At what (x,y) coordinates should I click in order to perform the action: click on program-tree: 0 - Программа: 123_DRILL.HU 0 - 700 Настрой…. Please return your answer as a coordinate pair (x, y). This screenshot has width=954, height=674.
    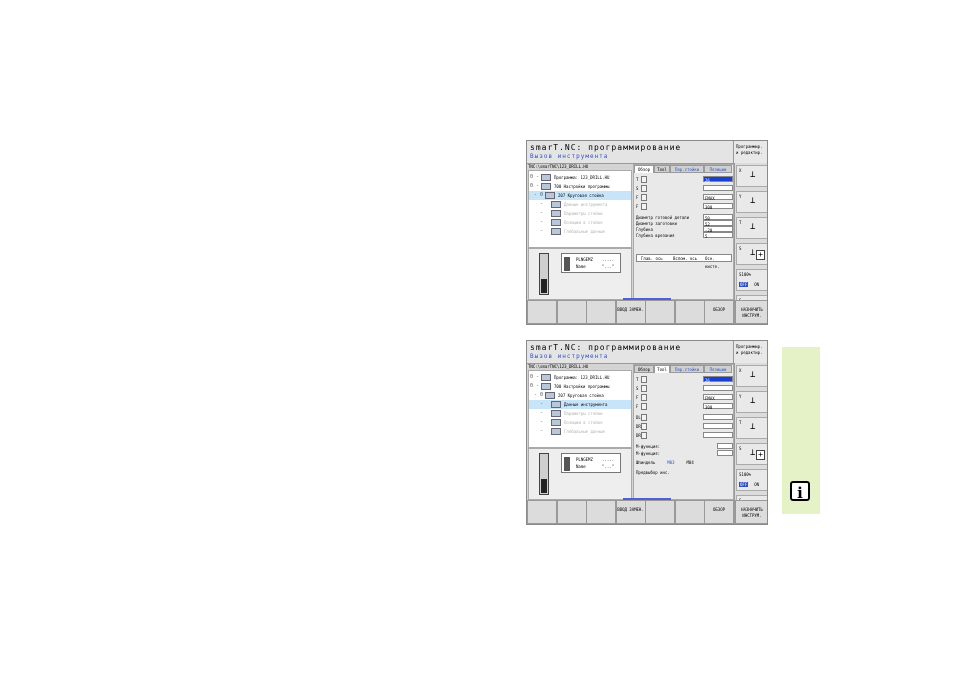
    Looking at the image, I should click on (580, 409).